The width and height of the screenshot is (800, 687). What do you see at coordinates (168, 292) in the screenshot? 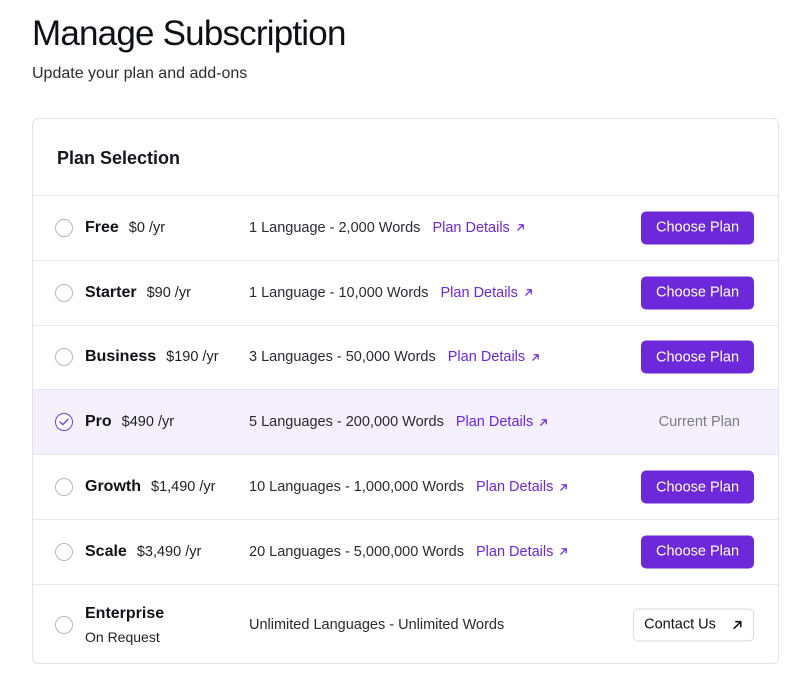
I see `plan-price: $90 /yr` at bounding box center [168, 292].